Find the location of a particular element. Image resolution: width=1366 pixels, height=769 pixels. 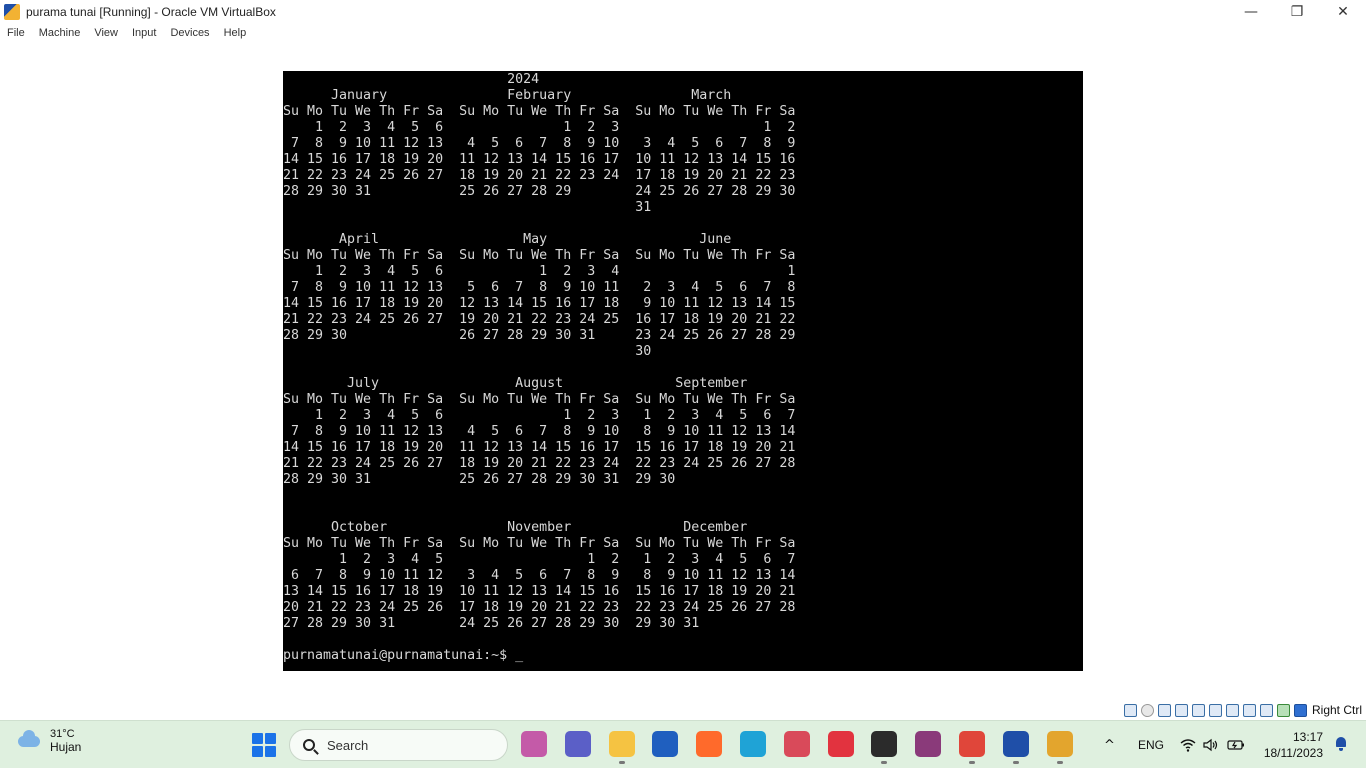

volume-icon is located at coordinates (1211, 745).